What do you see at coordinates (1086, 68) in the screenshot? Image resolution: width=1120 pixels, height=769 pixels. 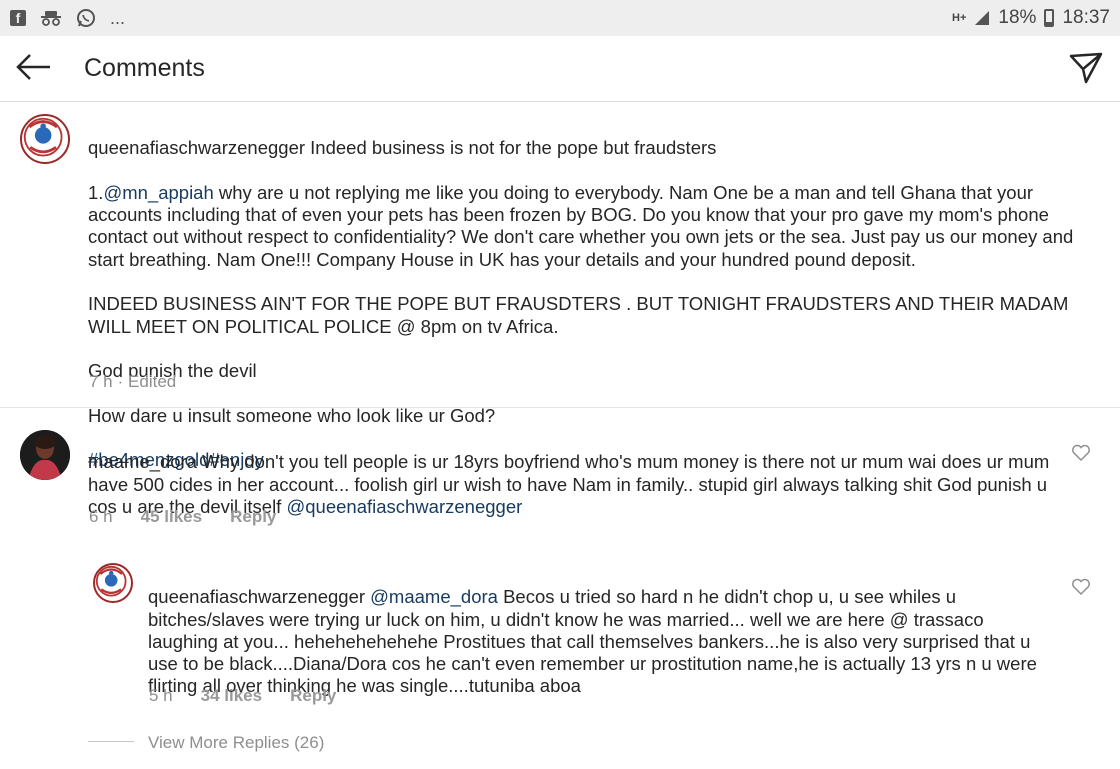 I see `paper-plane-icon` at bounding box center [1086, 68].